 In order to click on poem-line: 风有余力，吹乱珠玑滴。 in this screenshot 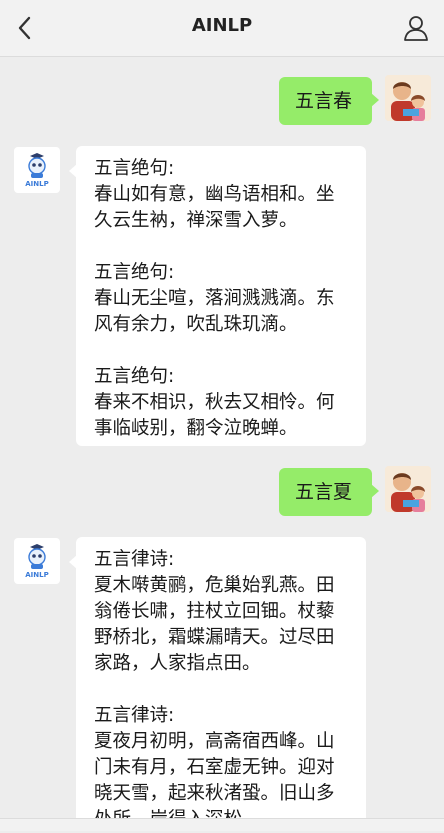, I will do `click(196, 324)`.